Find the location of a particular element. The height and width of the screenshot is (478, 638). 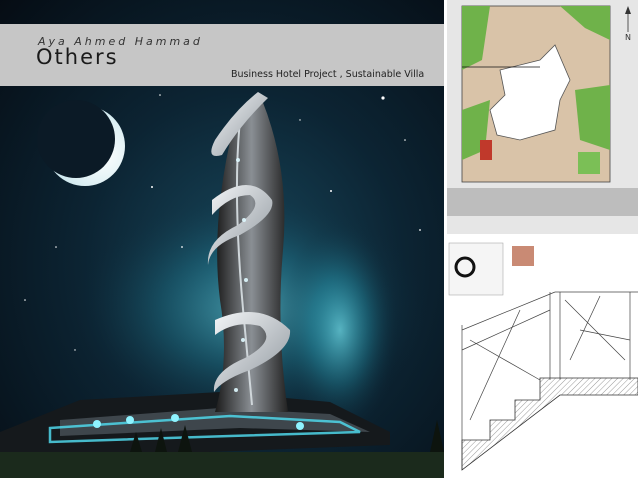

material-swatch is located at coordinates (523, 256).